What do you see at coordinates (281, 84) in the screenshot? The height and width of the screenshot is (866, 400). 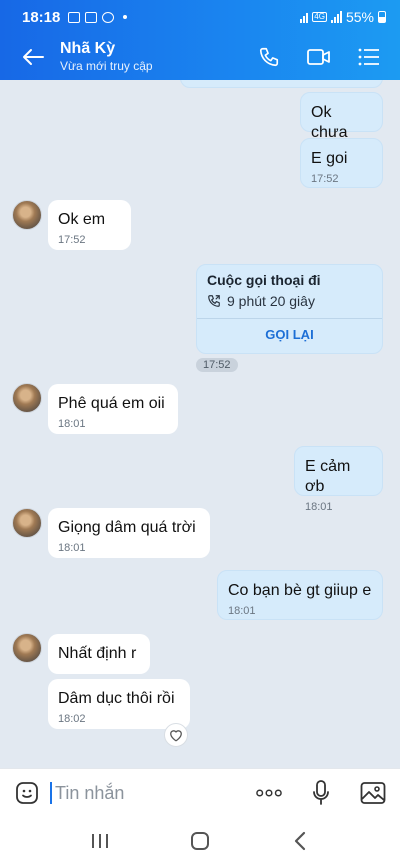 I see `message-partial-top` at bounding box center [281, 84].